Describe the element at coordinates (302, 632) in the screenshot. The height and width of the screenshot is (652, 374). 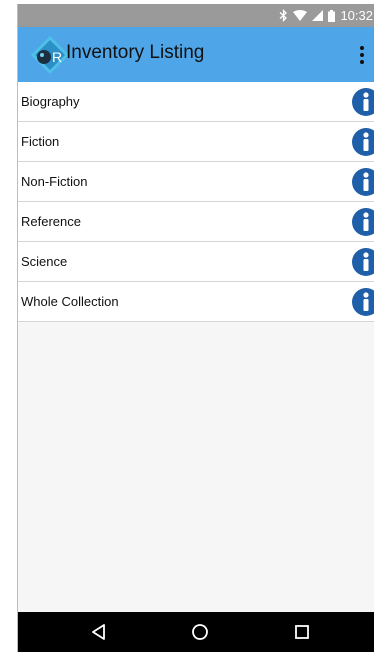
I see `recents-icon` at that location.